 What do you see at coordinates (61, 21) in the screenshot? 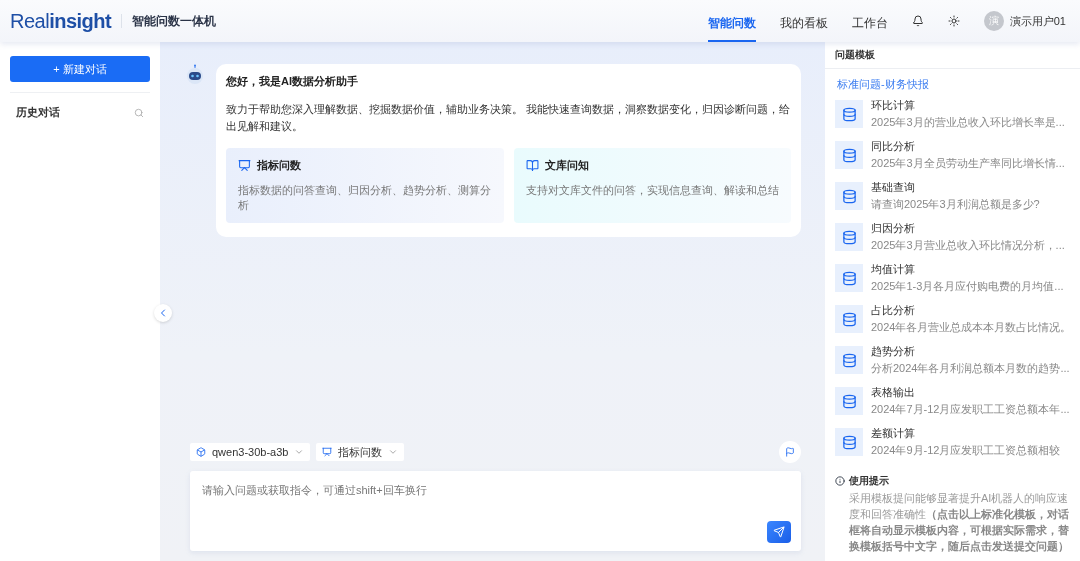
I see `logo: Realinsight` at bounding box center [61, 21].